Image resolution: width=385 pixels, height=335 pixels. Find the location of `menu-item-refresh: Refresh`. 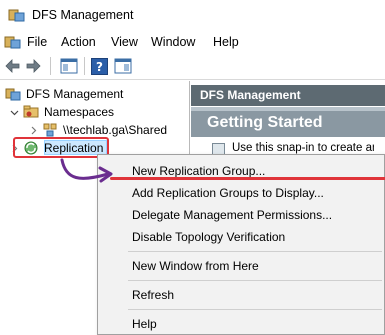

menu-item-refresh: Refresh is located at coordinates (153, 295).